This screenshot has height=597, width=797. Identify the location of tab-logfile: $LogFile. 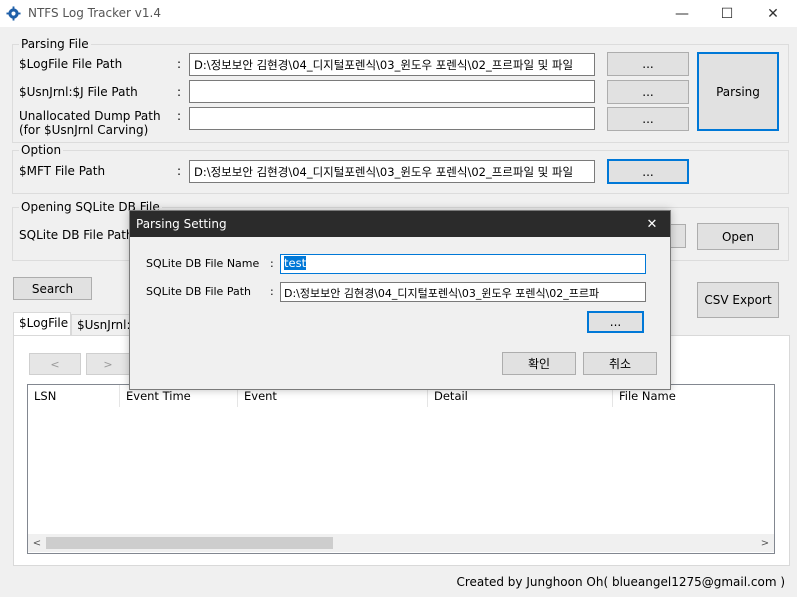
(42, 324).